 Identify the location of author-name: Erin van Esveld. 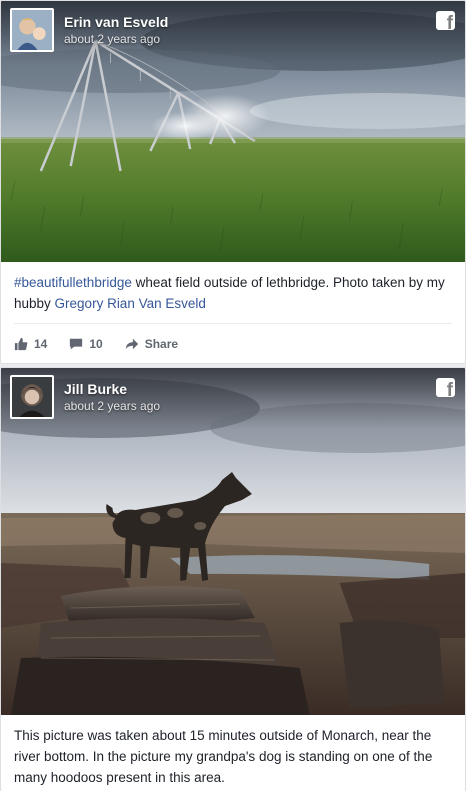
(116, 22).